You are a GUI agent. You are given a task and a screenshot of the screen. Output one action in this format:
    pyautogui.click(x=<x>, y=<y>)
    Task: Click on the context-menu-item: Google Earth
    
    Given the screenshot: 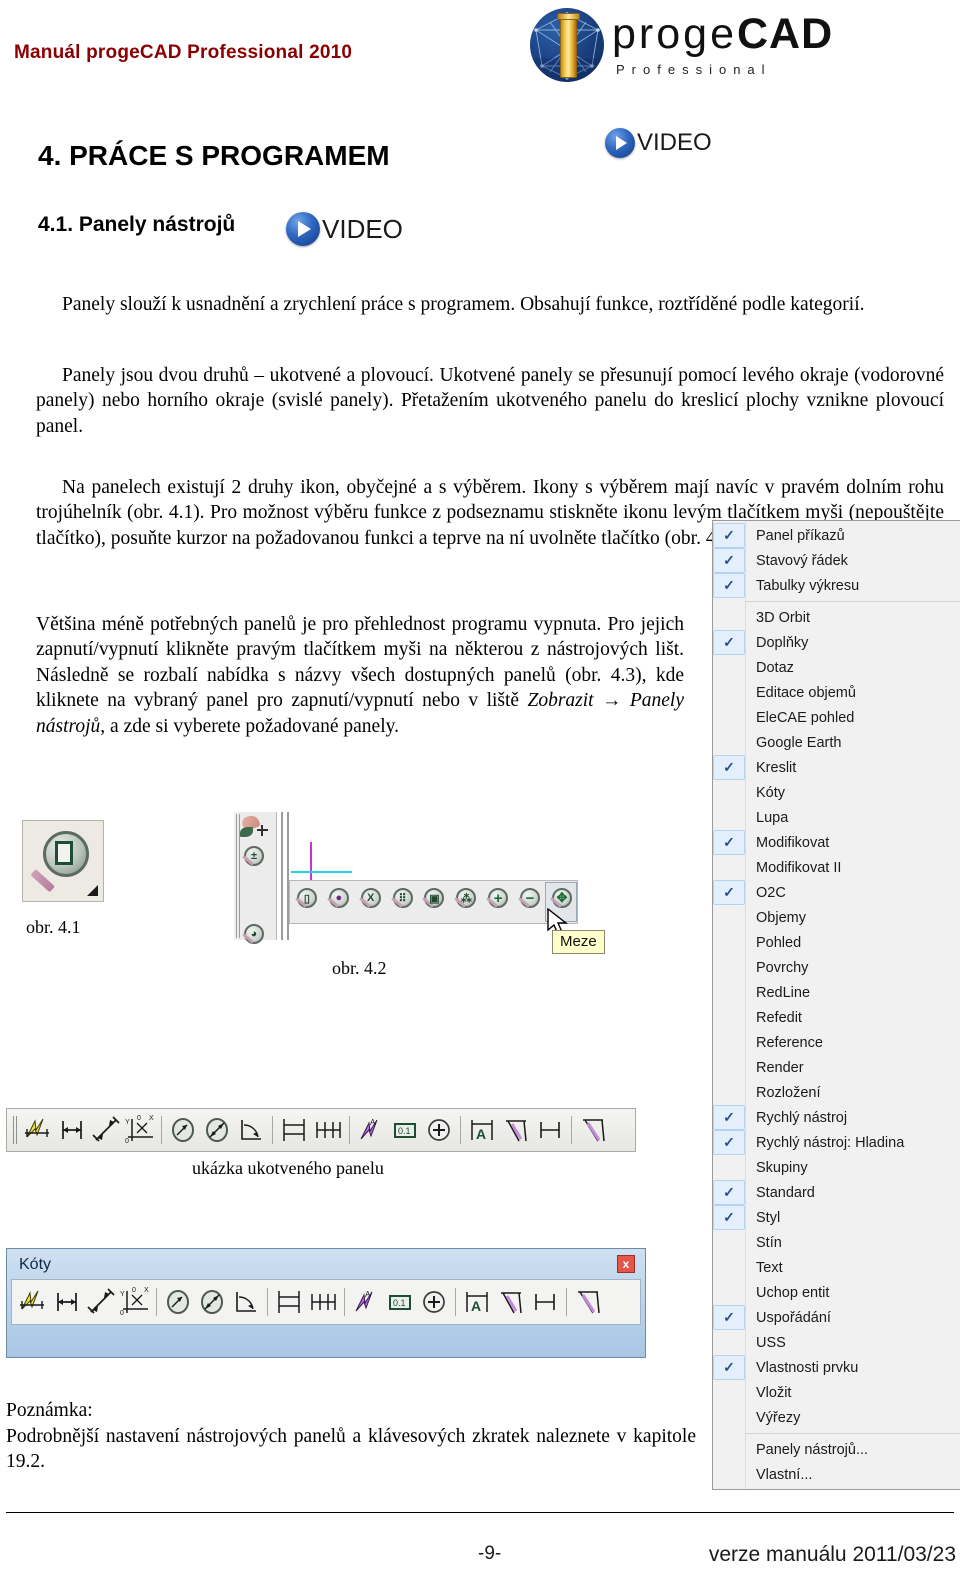 What is the action you would take?
    pyautogui.click(x=836, y=742)
    